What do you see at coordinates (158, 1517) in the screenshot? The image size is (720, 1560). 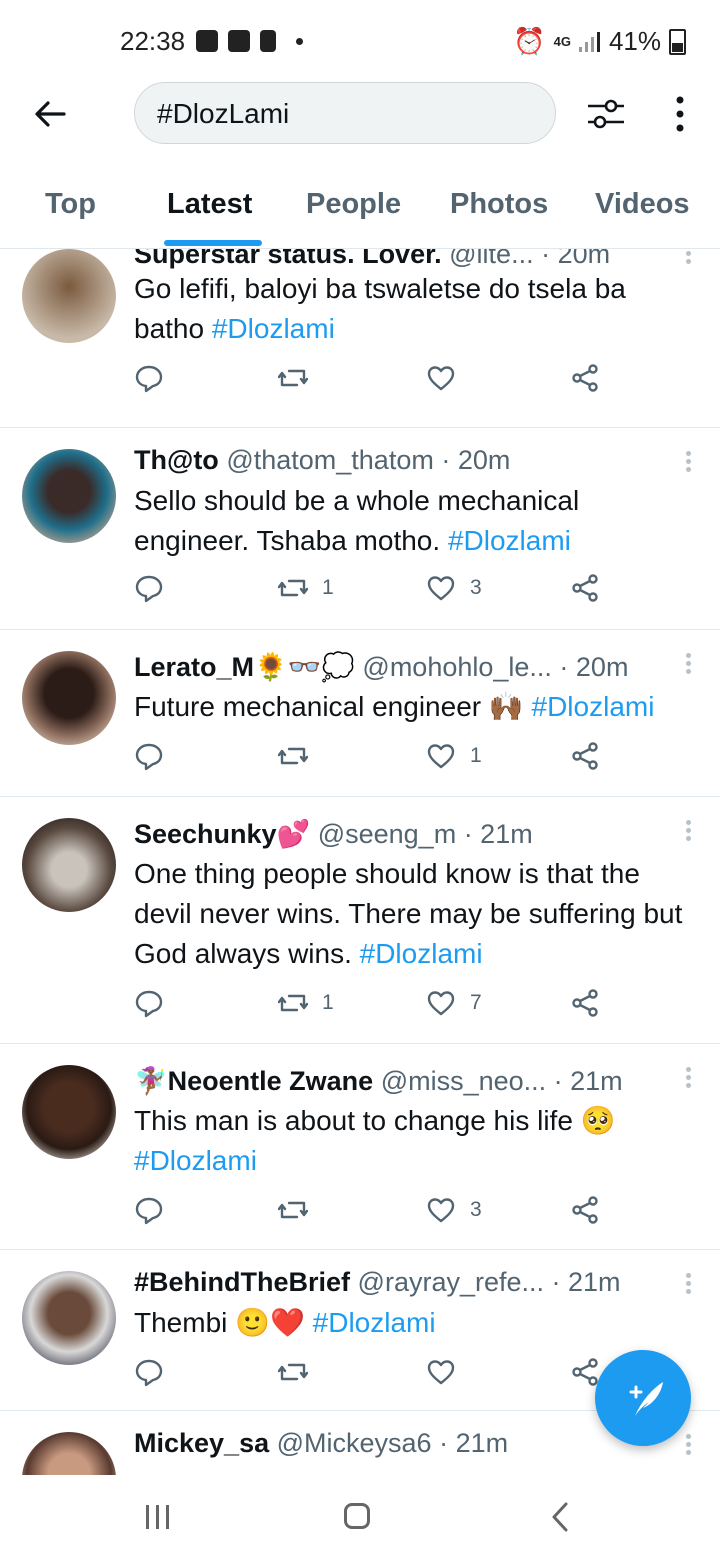 I see `recent-apps-icon` at bounding box center [158, 1517].